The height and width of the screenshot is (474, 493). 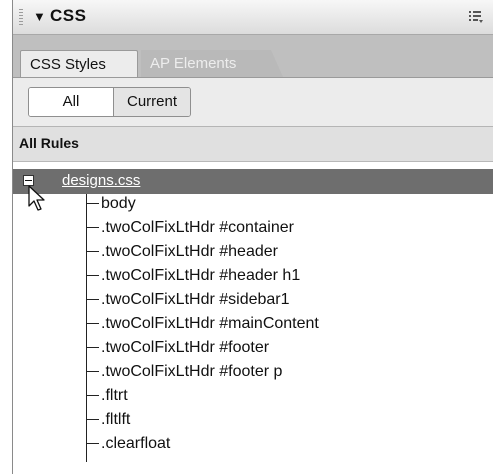 I want to click on tree-rule-item: body, so click(x=111, y=206).